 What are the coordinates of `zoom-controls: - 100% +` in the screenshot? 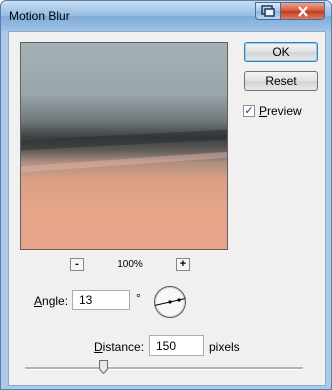 It's located at (130, 264).